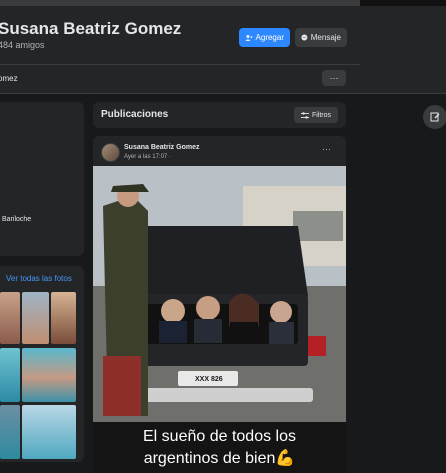 The width and height of the screenshot is (446, 473). Describe the element at coordinates (249, 37) in the screenshot. I see `add-friend-icon` at that location.